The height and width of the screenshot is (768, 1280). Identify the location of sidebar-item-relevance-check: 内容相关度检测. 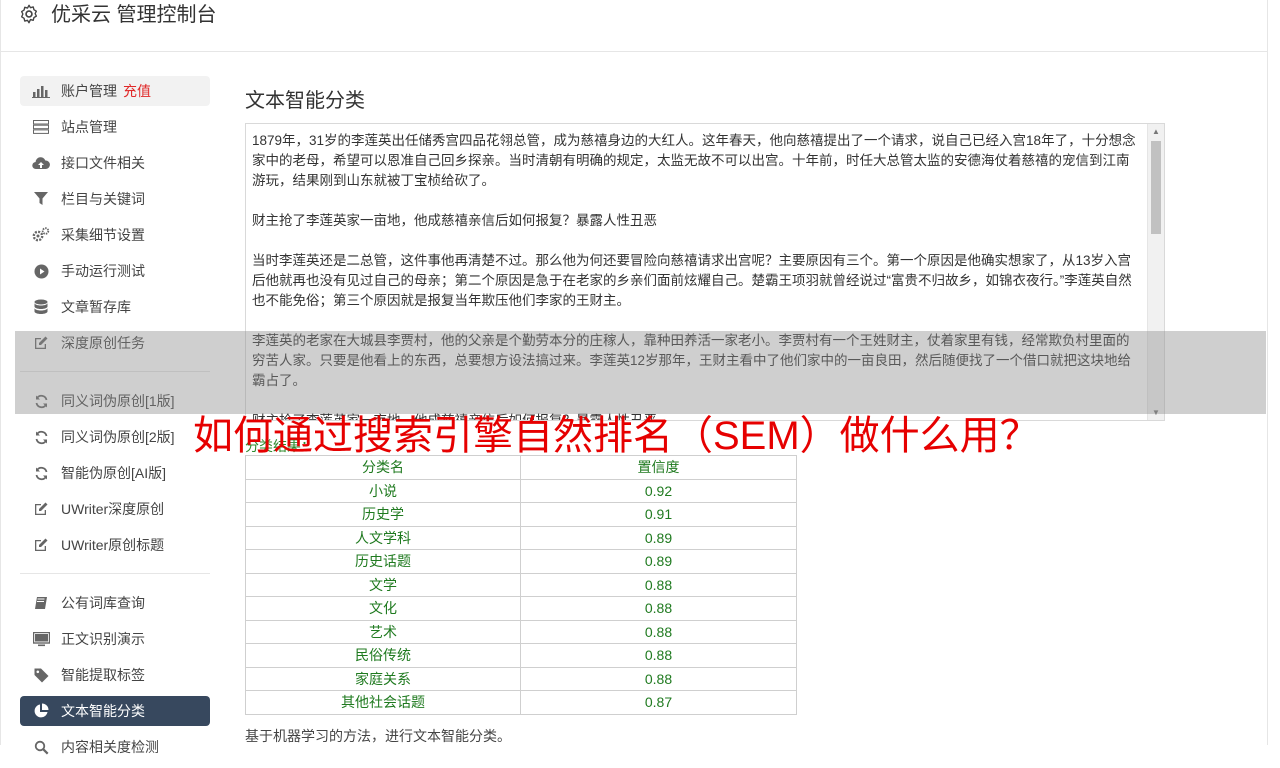
(115, 747).